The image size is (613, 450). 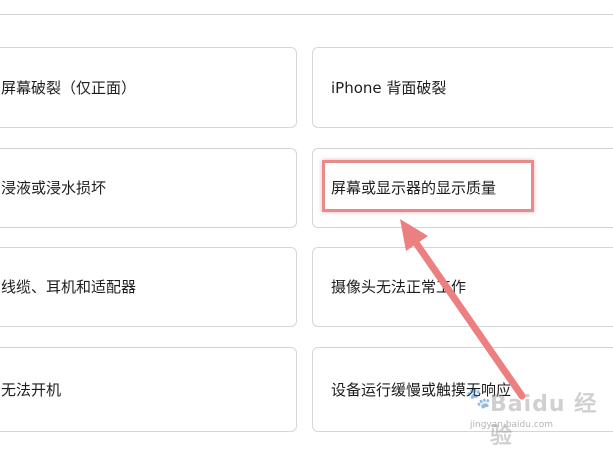 What do you see at coordinates (478, 398) in the screenshot?
I see `baidu-paw-icon: 🐾` at bounding box center [478, 398].